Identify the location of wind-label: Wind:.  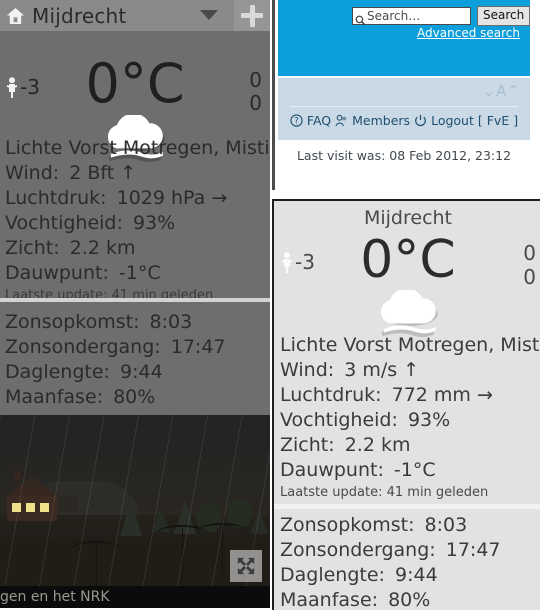
(307, 370).